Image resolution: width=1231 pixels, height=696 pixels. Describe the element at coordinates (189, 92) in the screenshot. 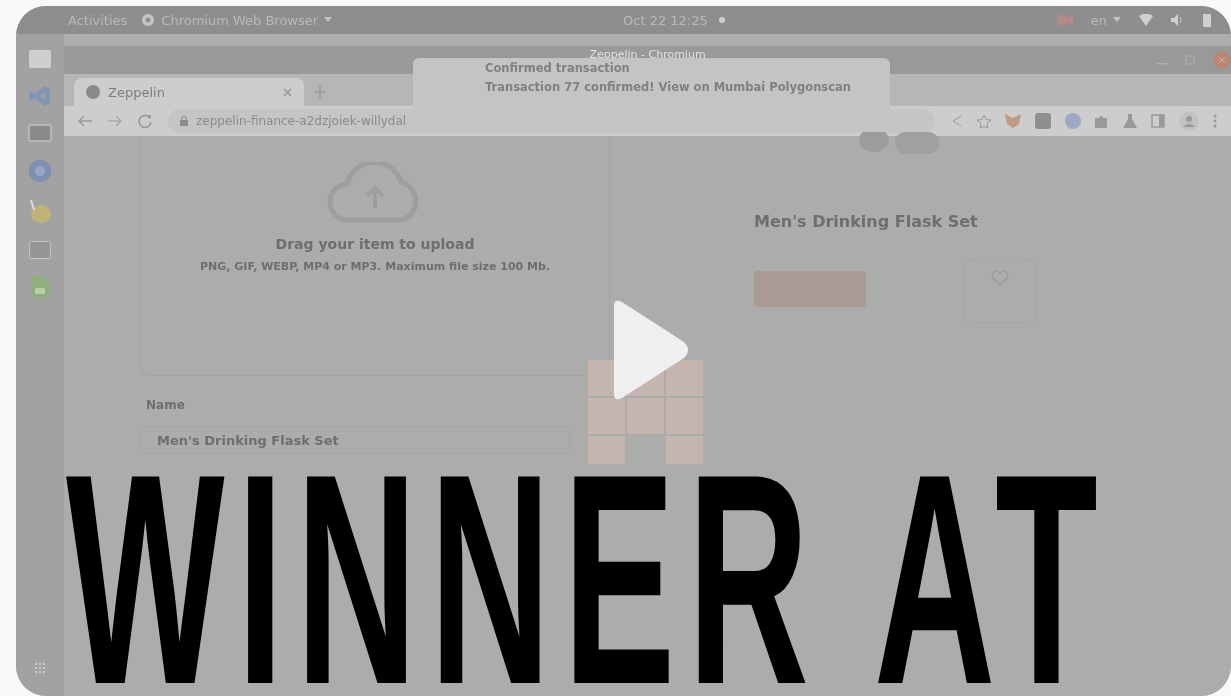

I see `browser-tab: Zeppelin` at that location.